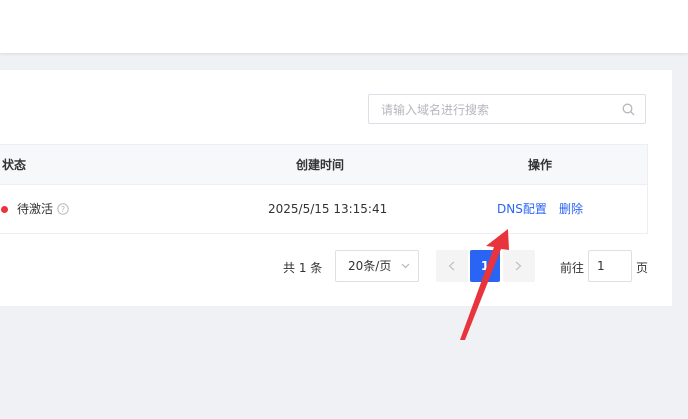 Image resolution: width=688 pixels, height=419 pixels. Describe the element at coordinates (35, 209) in the screenshot. I see `status-text: 待激活` at that location.